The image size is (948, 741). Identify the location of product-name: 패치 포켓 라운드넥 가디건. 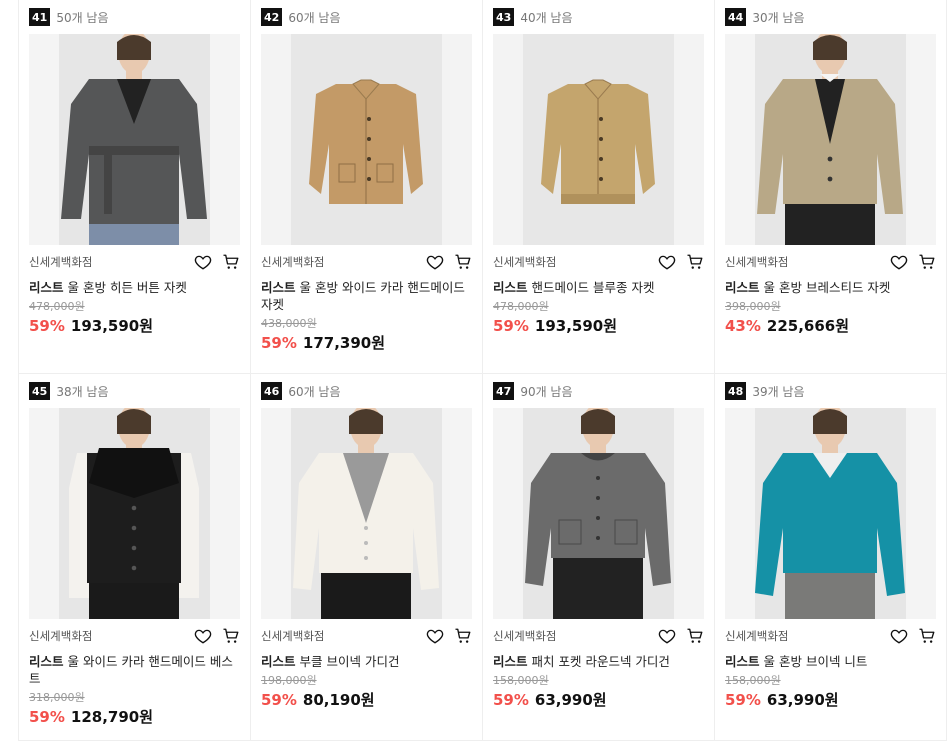
(600, 661).